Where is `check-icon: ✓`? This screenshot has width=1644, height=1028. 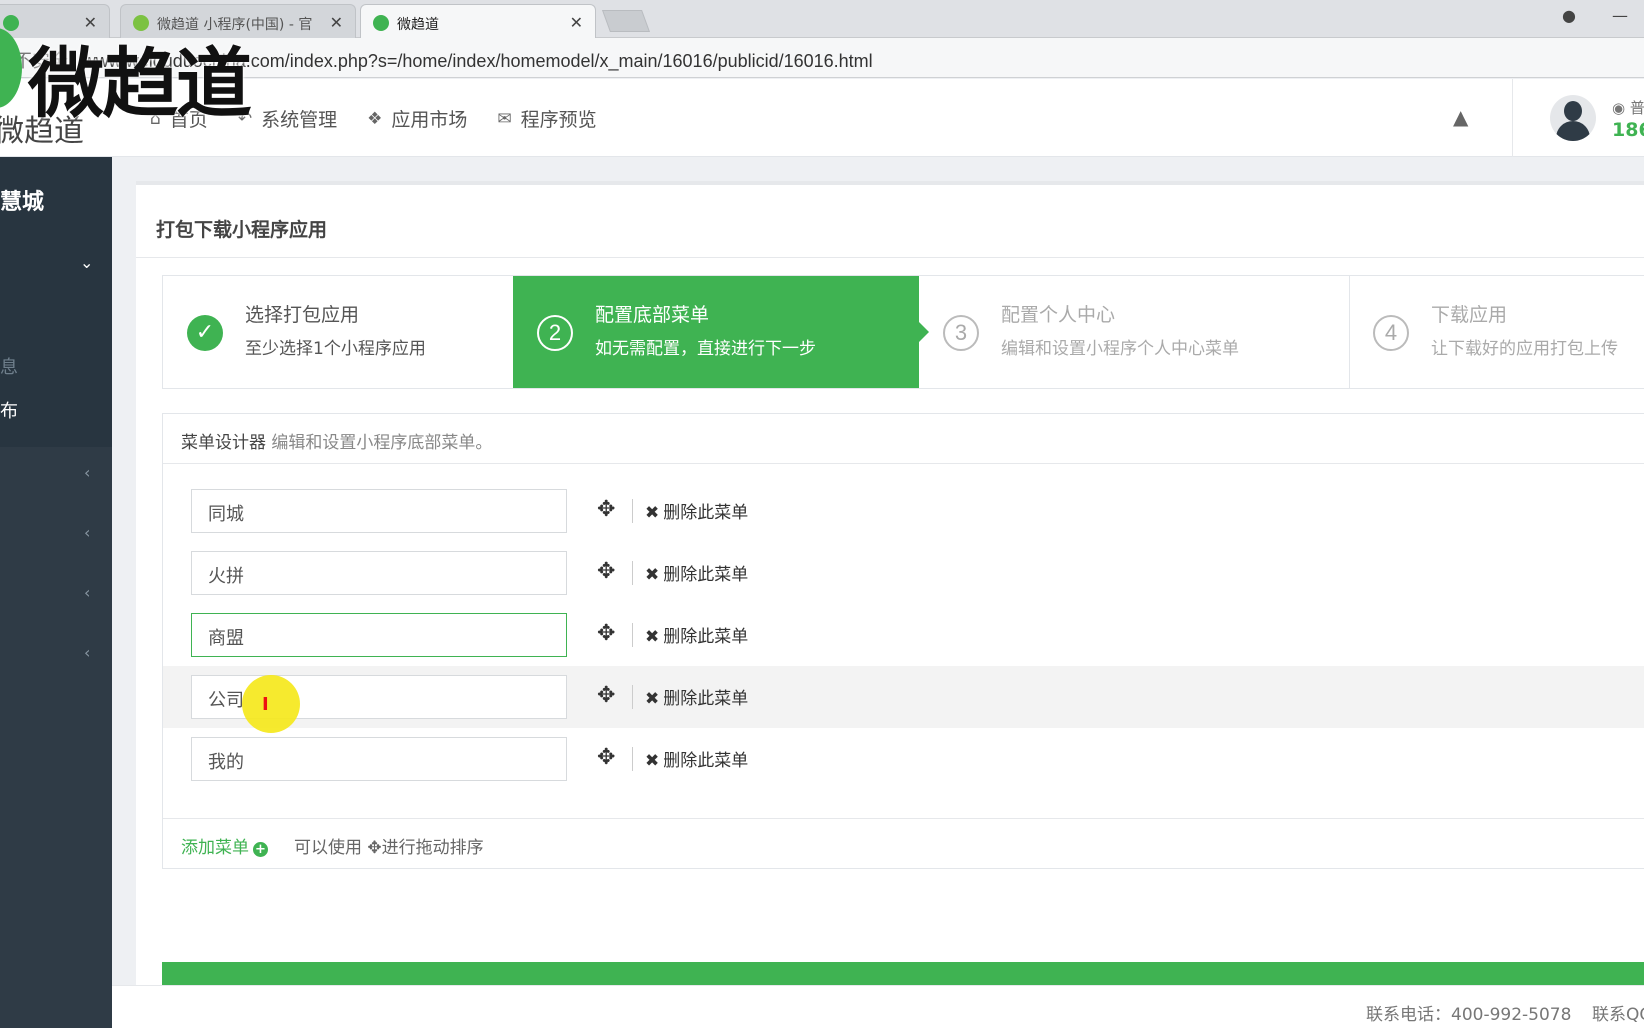
check-icon: ✓ is located at coordinates (205, 333).